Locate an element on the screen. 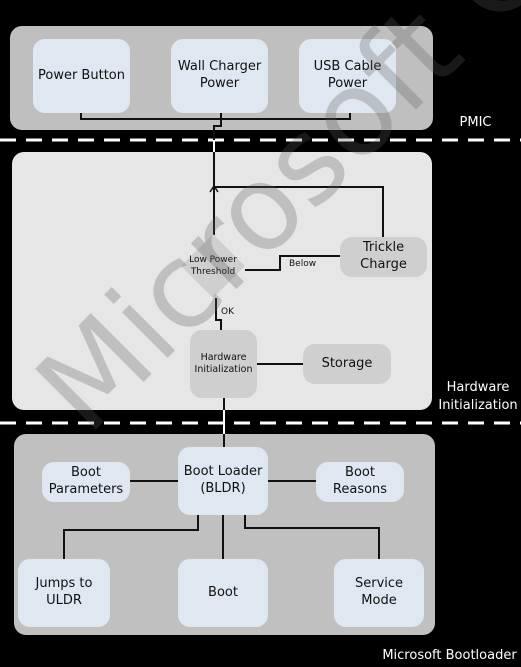 This screenshot has width=521, height=667. service-mode-box: Service Mode is located at coordinates (379, 593).